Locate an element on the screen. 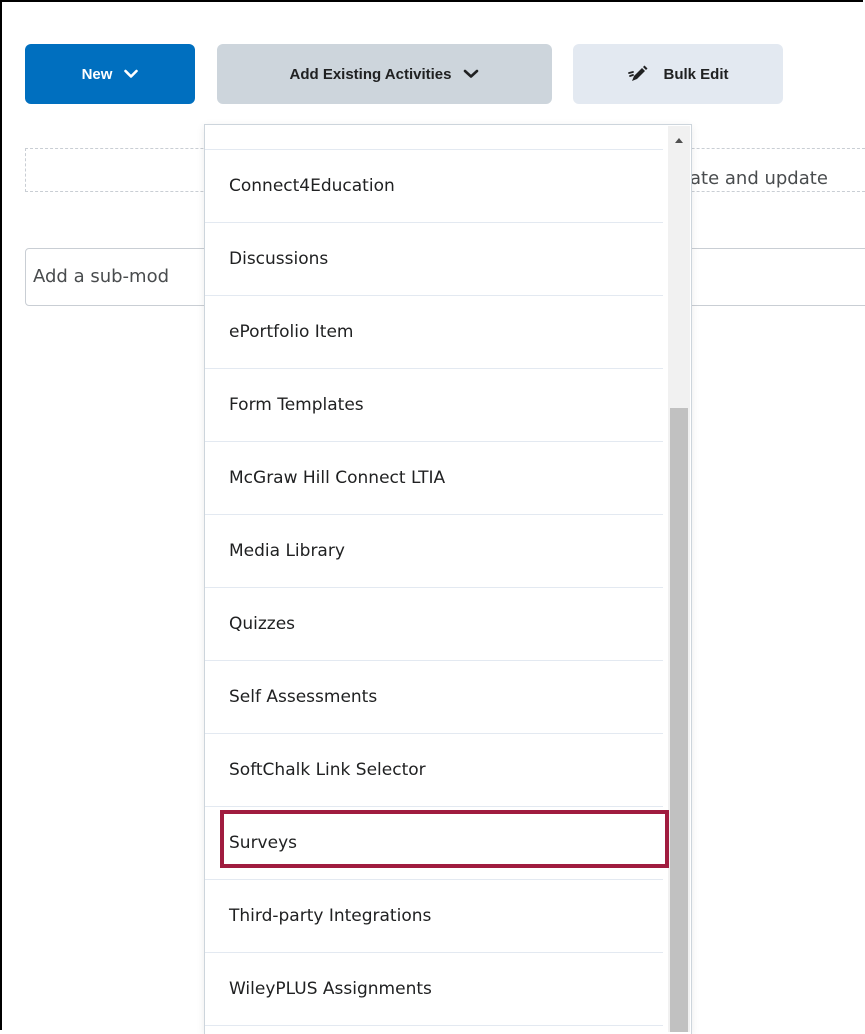  menu-item-eportfolio-item: ePortfolio Item is located at coordinates (434, 332).